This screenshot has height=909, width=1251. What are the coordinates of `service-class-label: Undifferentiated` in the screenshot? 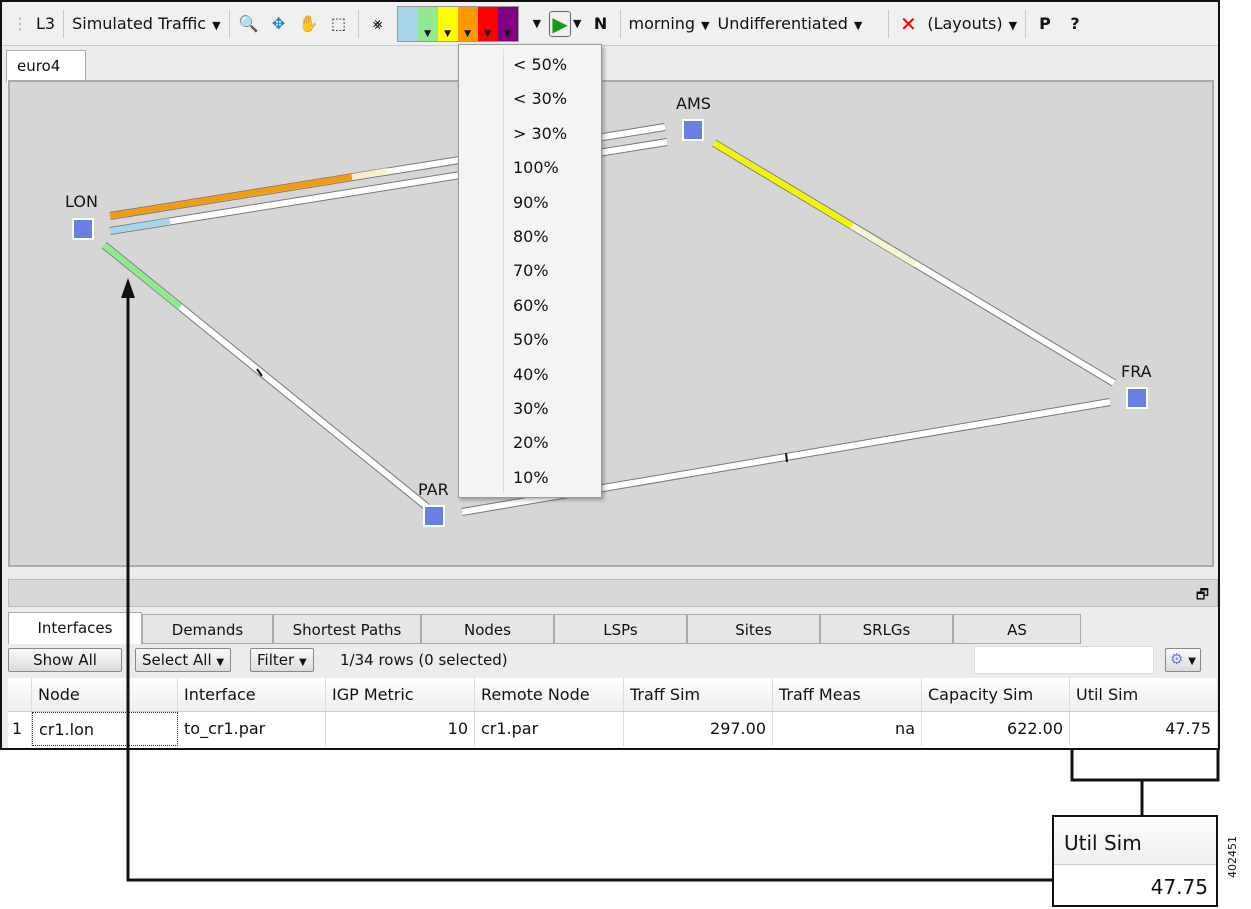 It's located at (782, 23).